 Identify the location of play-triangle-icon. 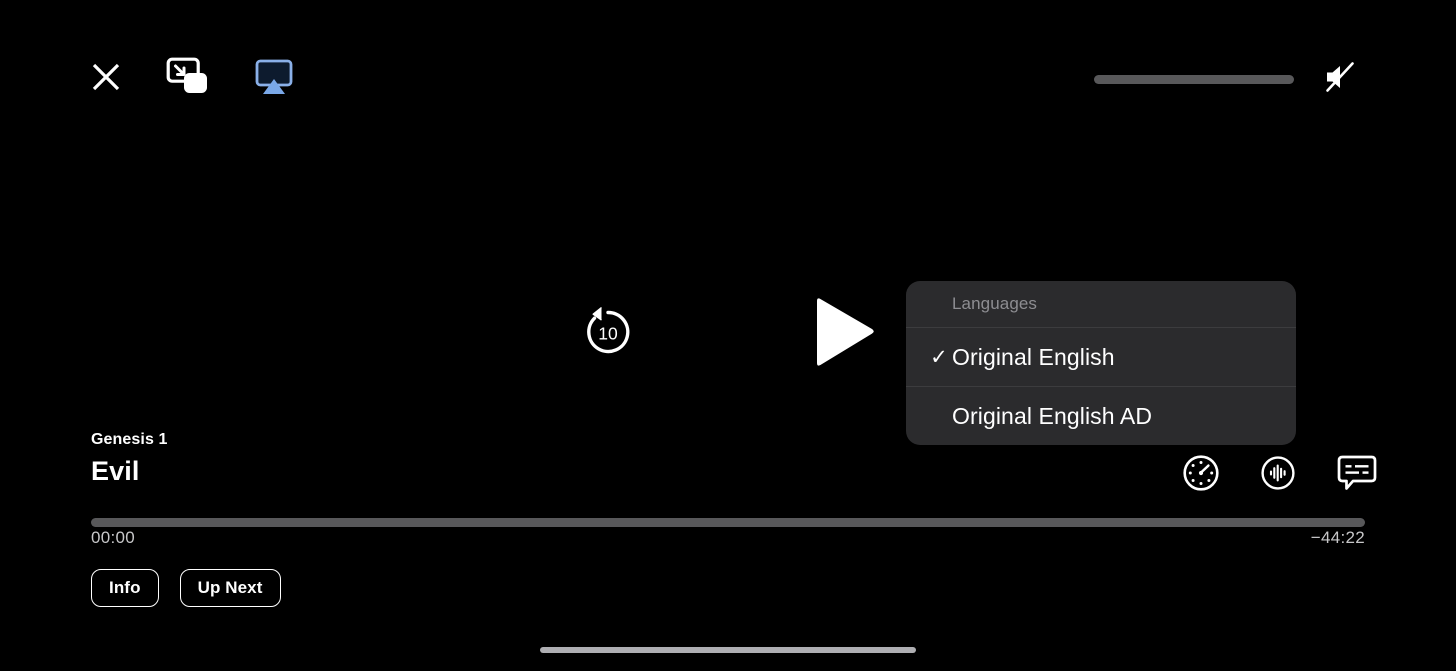
(839, 334).